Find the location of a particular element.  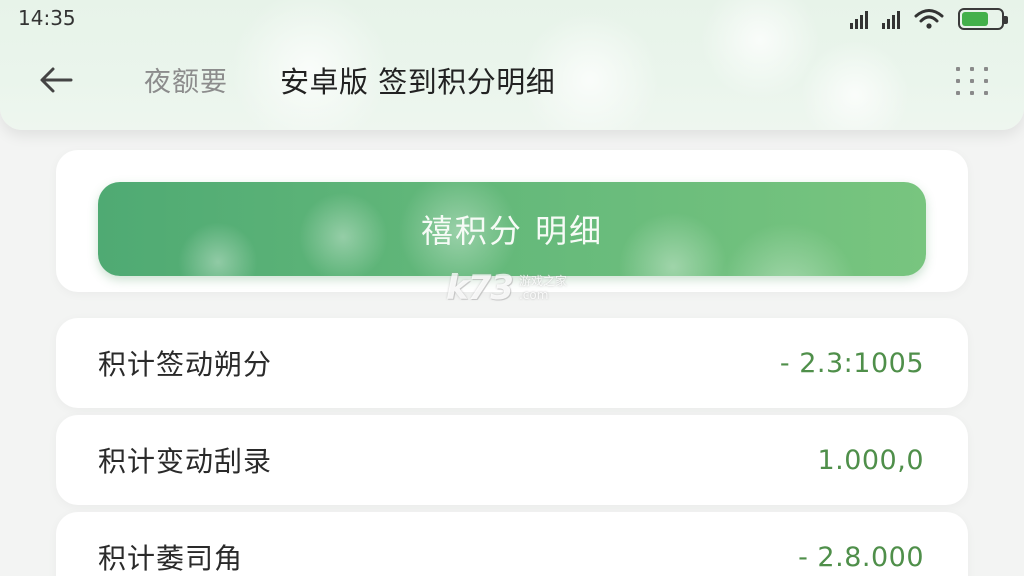

list-row: 积计萎司角 - 2.8.000 is located at coordinates (512, 544).